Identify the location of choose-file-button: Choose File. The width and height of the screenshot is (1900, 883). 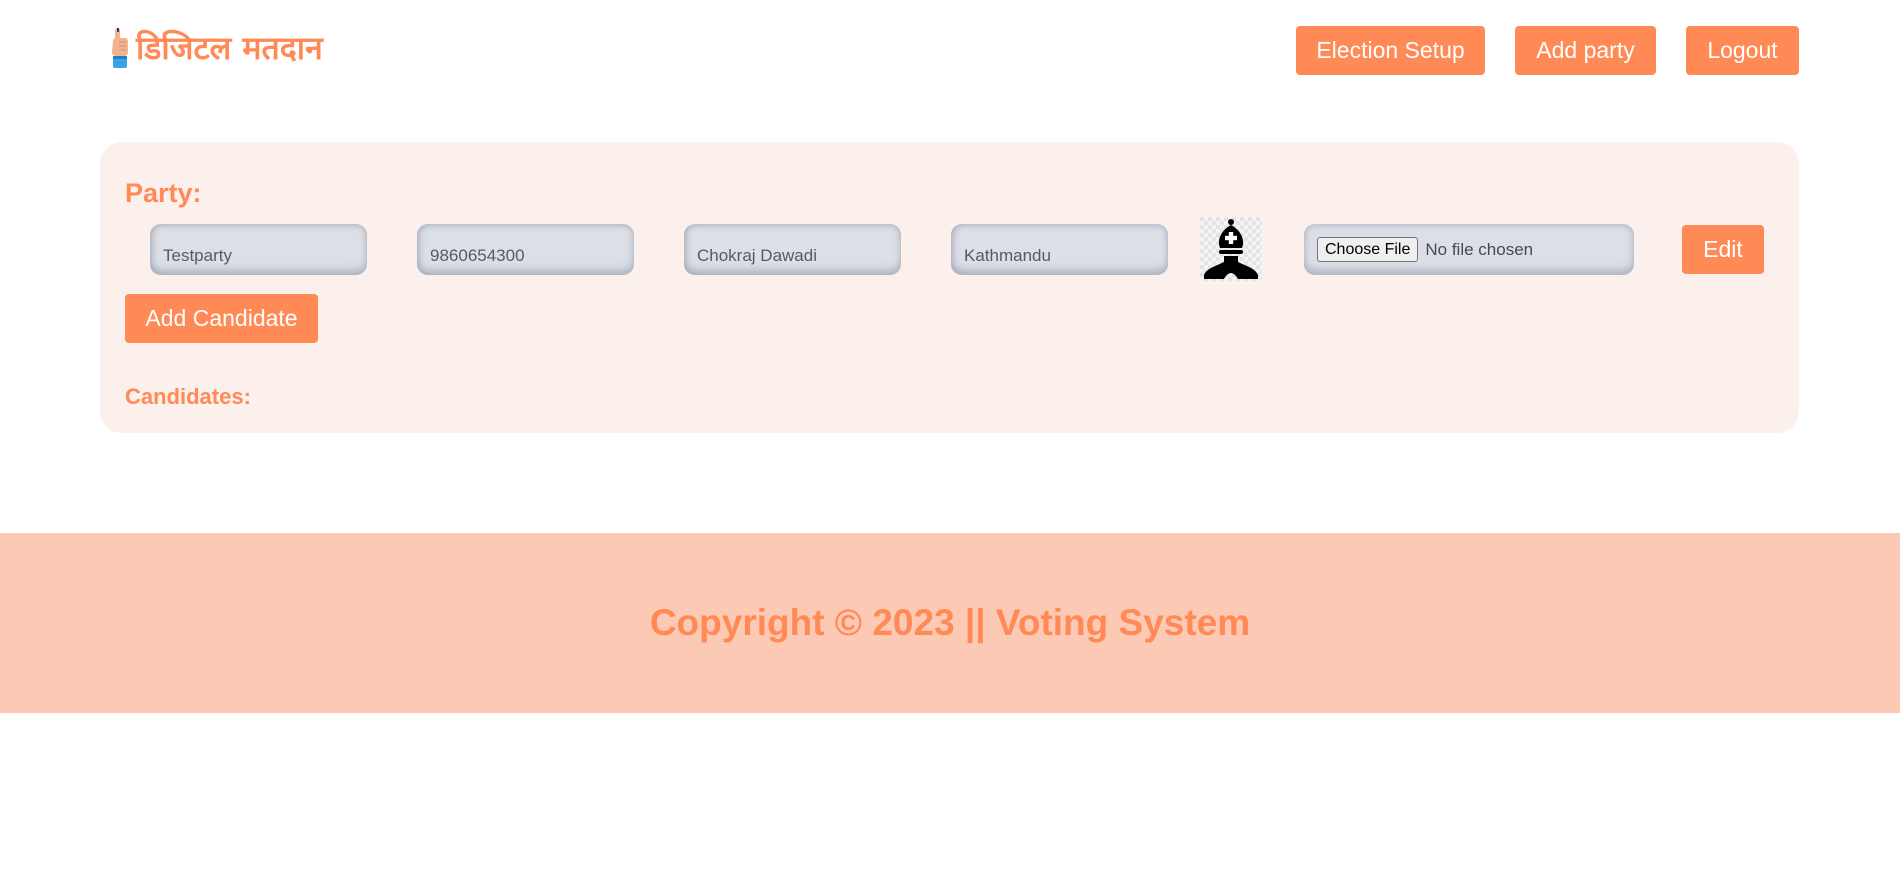
(1368, 249).